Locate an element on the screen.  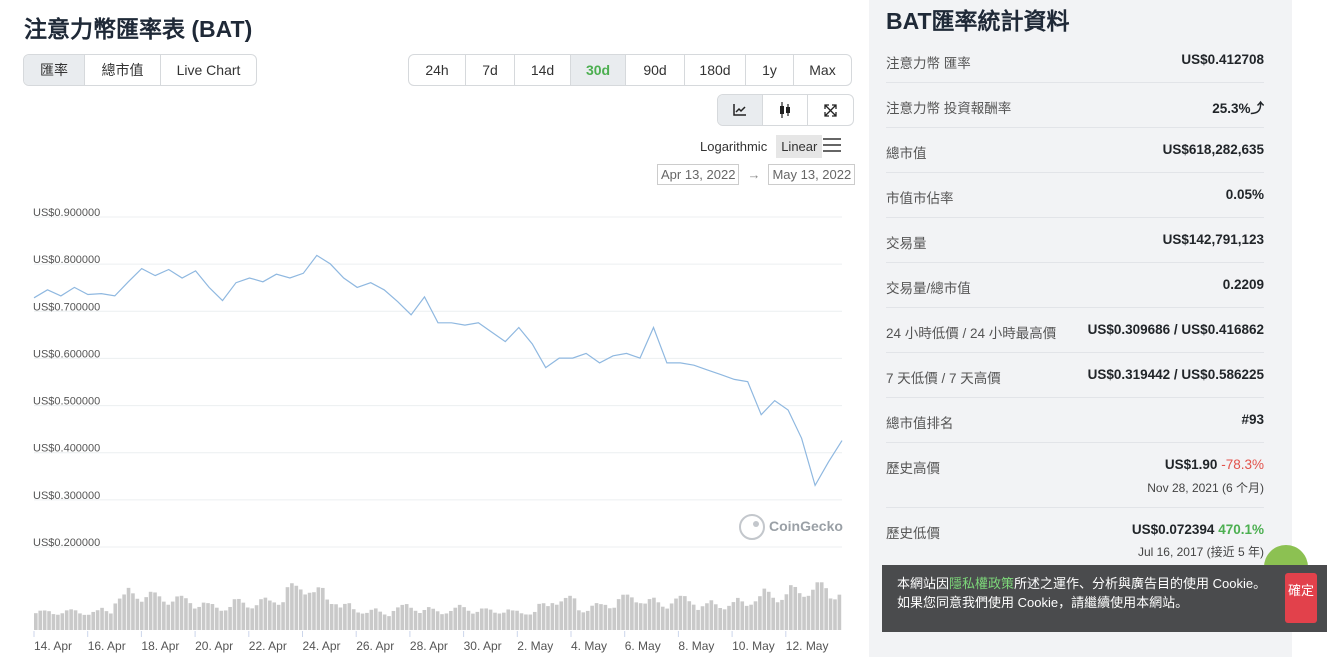
range-180d-button: 180d is located at coordinates (715, 70).